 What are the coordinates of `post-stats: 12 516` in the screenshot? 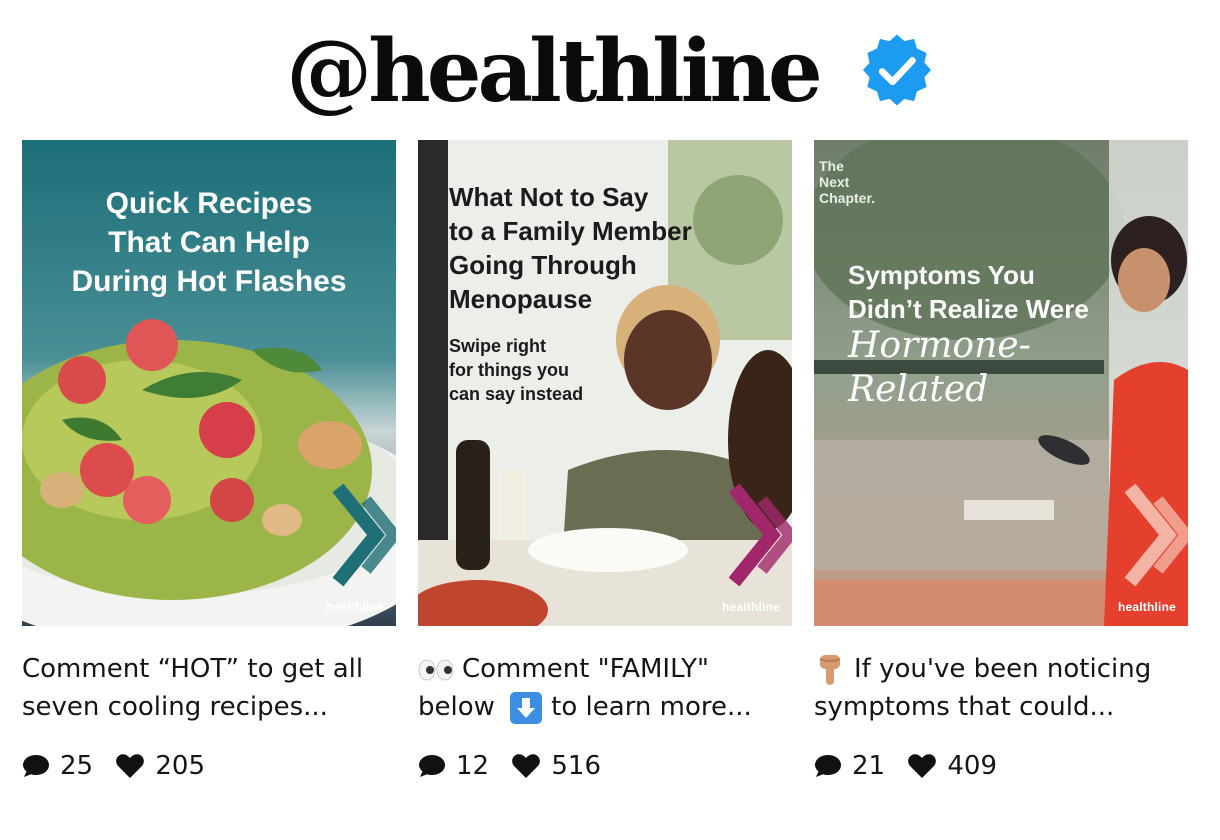 It's located at (605, 766).